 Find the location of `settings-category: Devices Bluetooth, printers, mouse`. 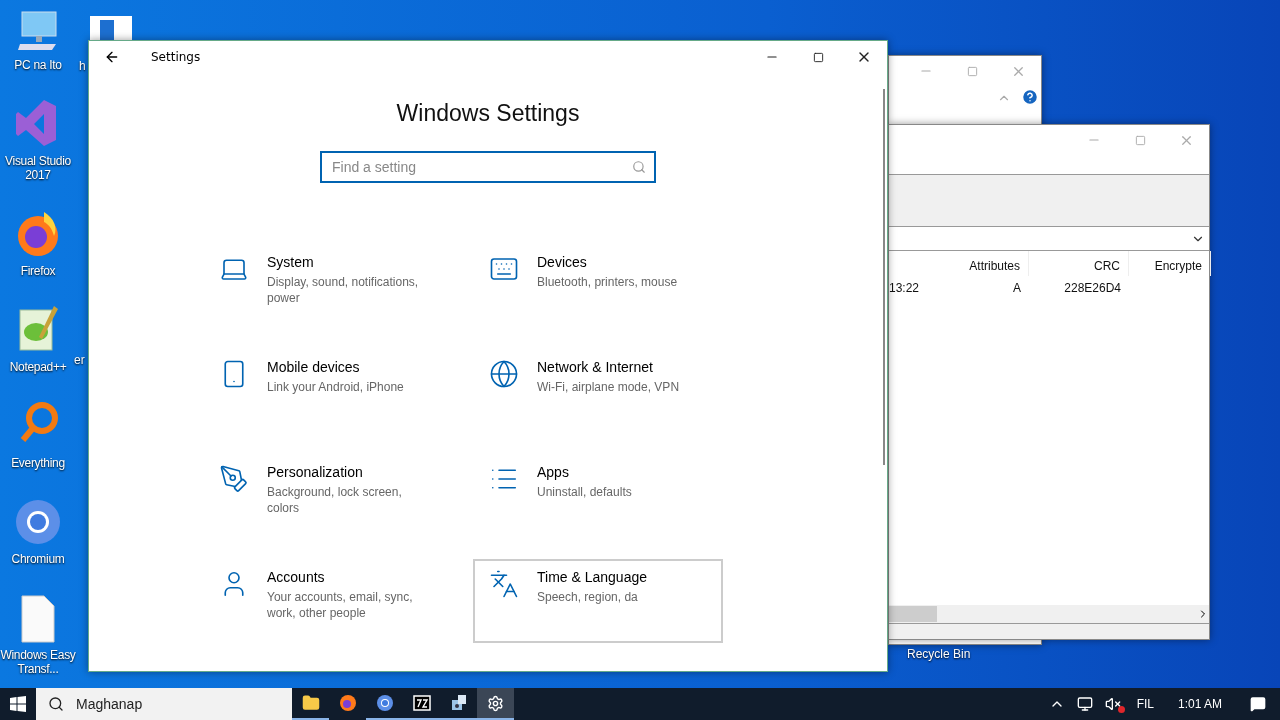

settings-category: Devices Bluetooth, printers, mouse is located at coordinates (598, 286).